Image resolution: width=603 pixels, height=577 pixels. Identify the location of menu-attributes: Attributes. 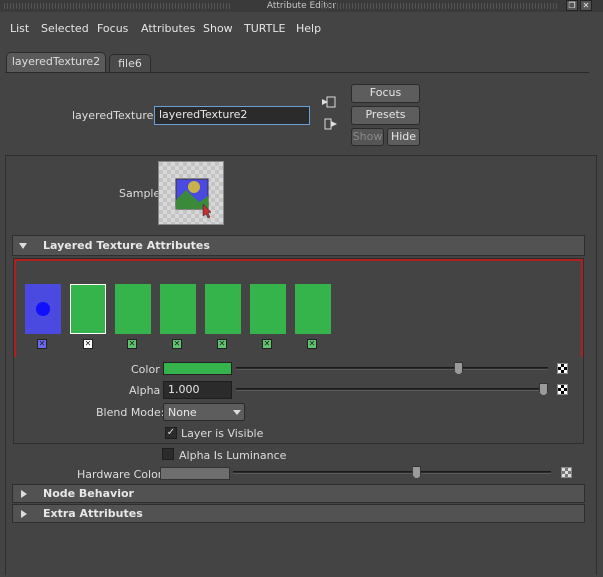
(168, 28).